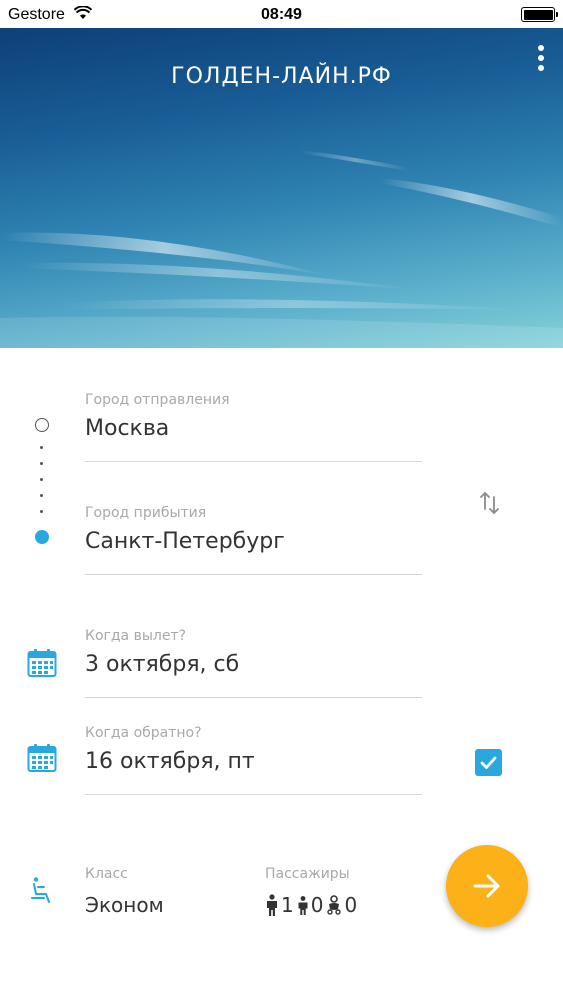 The image size is (563, 1000). What do you see at coordinates (40, 890) in the screenshot?
I see `seat-icon` at bounding box center [40, 890].